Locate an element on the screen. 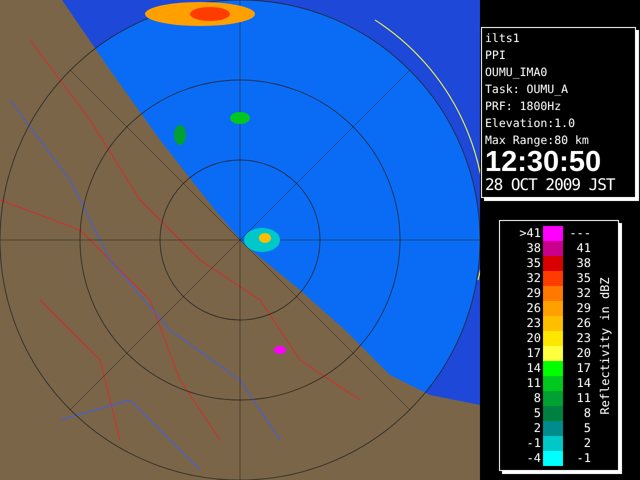 The image size is (640, 480). info-text: PPI is located at coordinates (496, 55).